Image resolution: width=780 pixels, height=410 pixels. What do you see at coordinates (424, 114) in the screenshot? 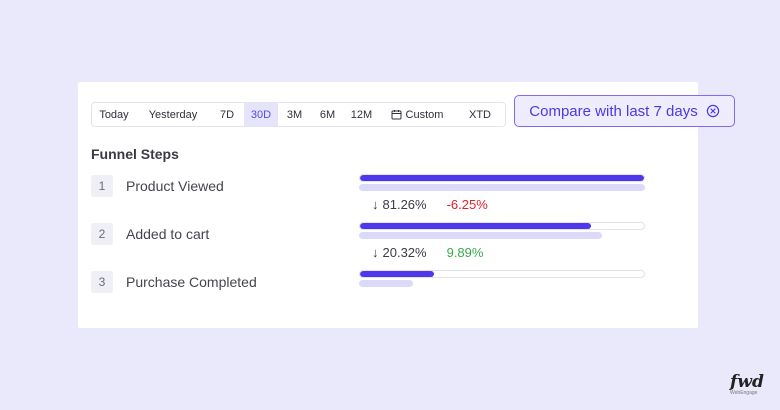
I see `range-option-label: Custom` at bounding box center [424, 114].